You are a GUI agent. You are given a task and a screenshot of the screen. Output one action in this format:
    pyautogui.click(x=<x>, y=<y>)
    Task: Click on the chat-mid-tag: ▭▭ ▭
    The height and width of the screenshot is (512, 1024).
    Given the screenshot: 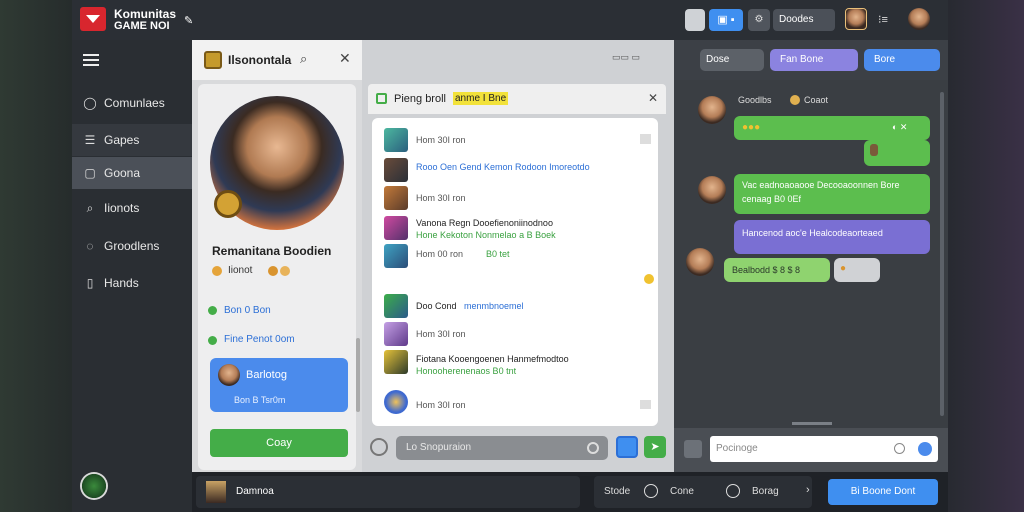 What is the action you would take?
    pyautogui.click(x=626, y=57)
    